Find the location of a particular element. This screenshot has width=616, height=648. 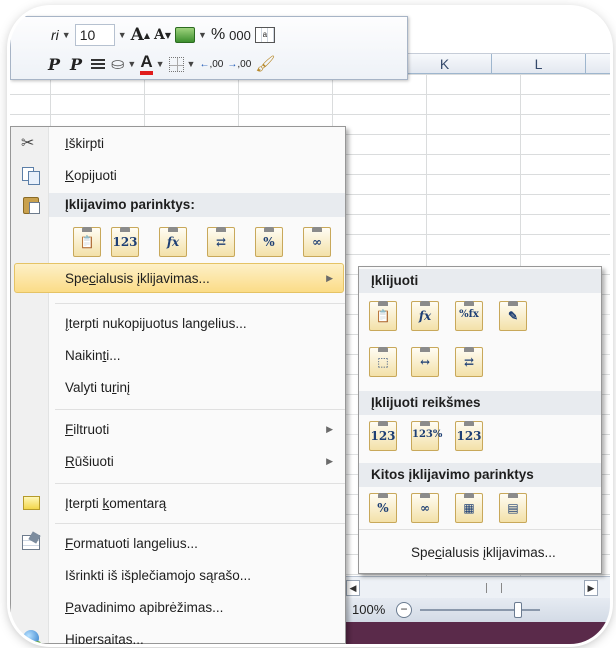

paste-options-header: Įklijavimo parinktys: is located at coordinates (197, 205).